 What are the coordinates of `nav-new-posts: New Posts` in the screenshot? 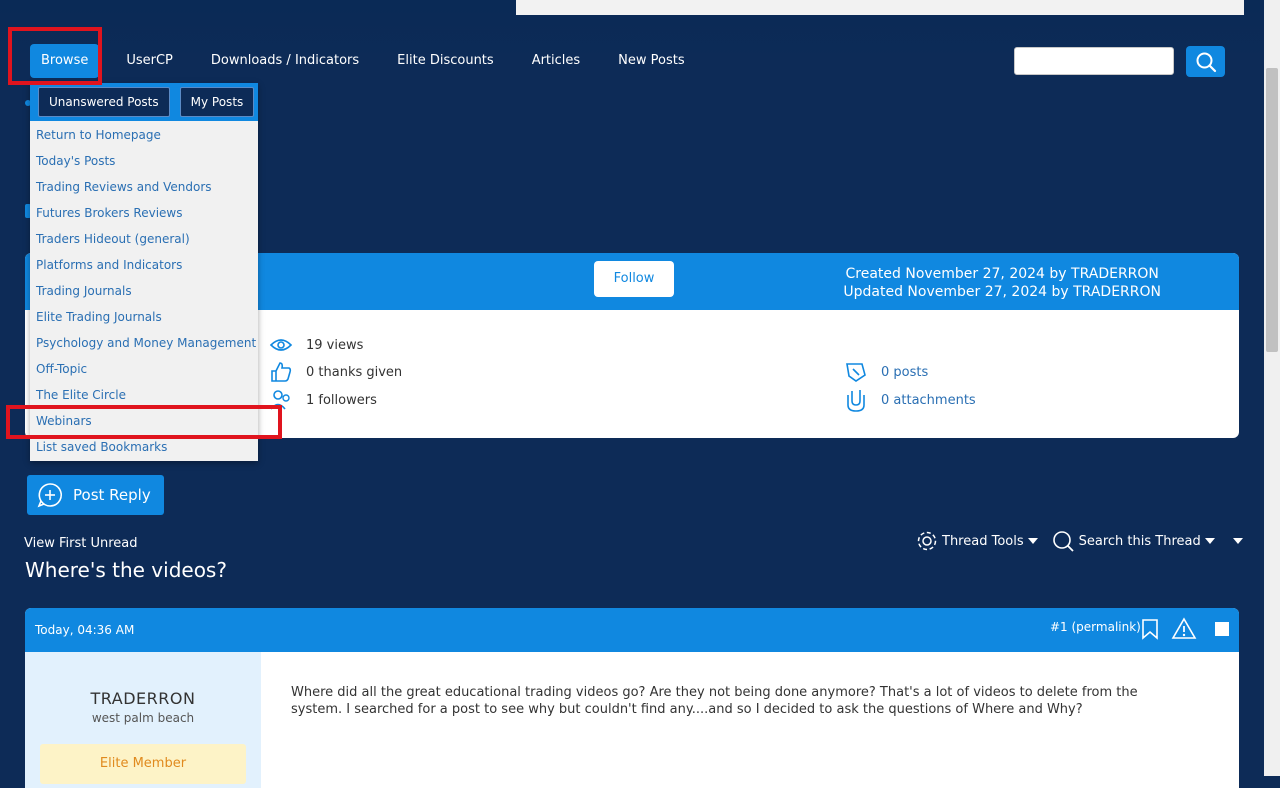 It's located at (651, 61).